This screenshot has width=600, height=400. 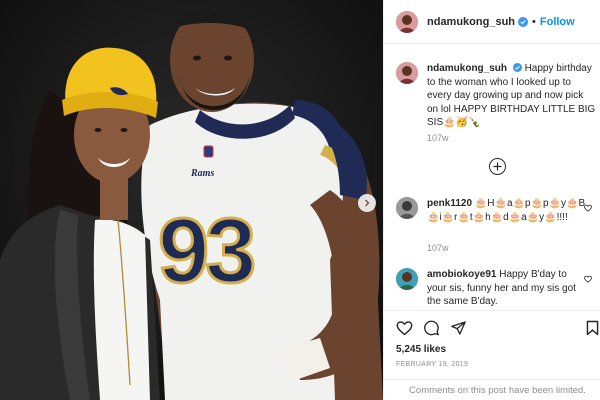 What do you see at coordinates (461, 274) in the screenshot?
I see `comment-username: amobiokoye91` at bounding box center [461, 274].